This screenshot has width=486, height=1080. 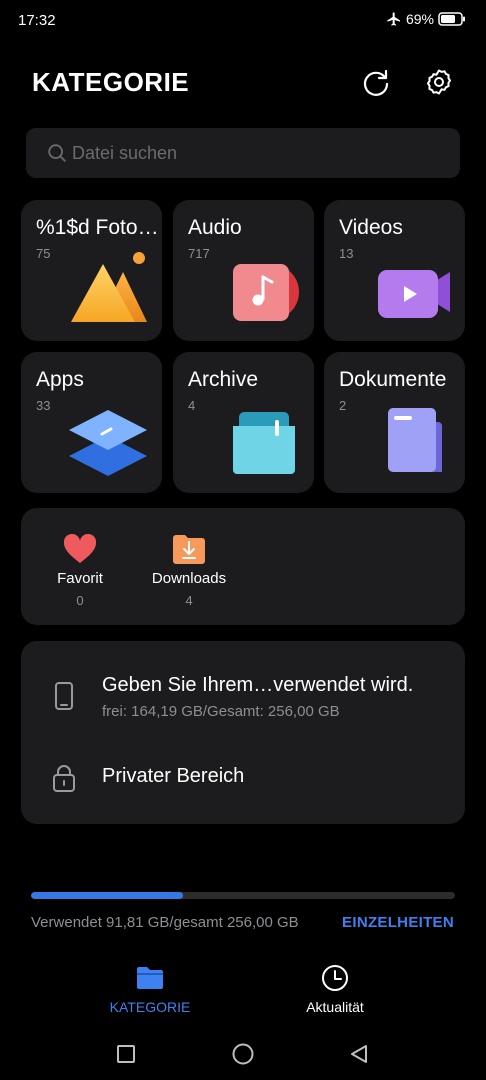 I want to click on downloads-label: Downloads, so click(x=189, y=578).